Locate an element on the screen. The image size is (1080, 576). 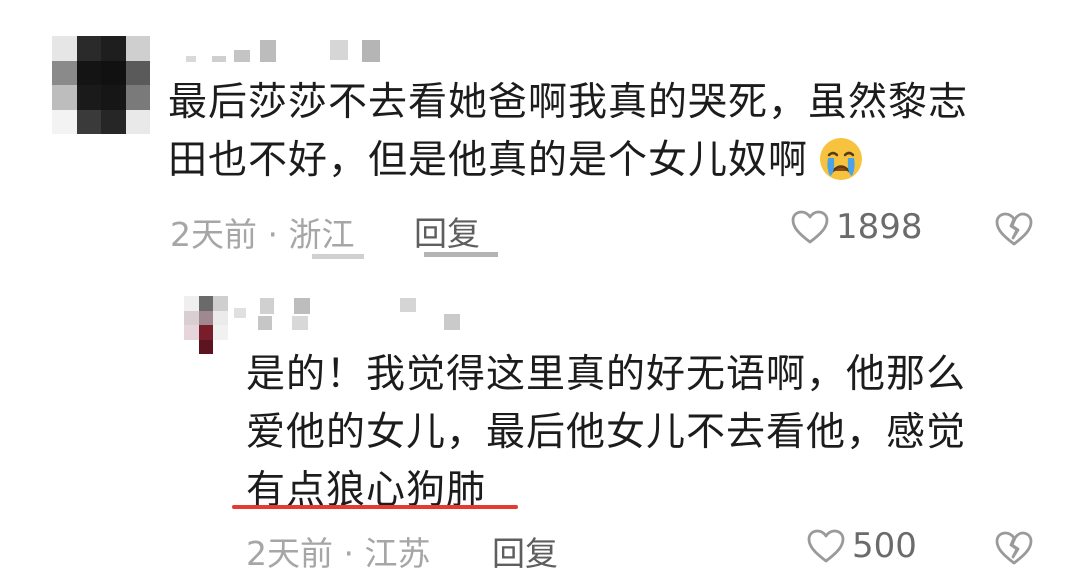
comment-text-segment: 田也不好，但是他真的是个女儿奴啊 is located at coordinates (488, 160).